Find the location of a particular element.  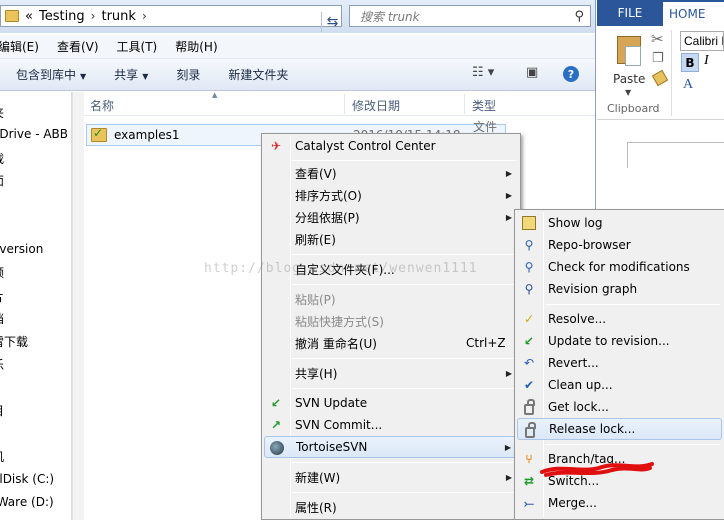

nav-item: 频 is located at coordinates (2, 272).